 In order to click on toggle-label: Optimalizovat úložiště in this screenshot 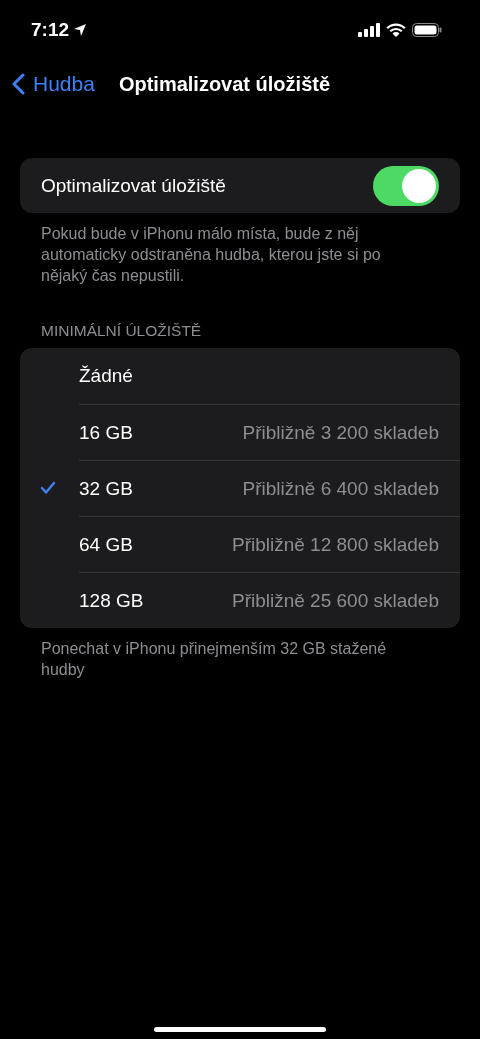, I will do `click(133, 185)`.